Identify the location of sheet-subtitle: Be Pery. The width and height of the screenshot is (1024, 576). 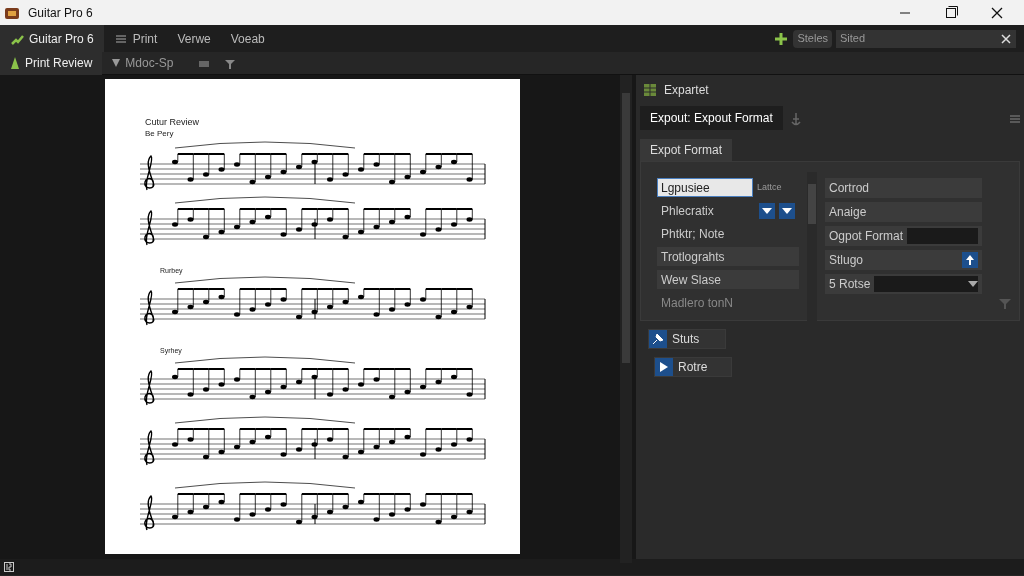
(159, 133).